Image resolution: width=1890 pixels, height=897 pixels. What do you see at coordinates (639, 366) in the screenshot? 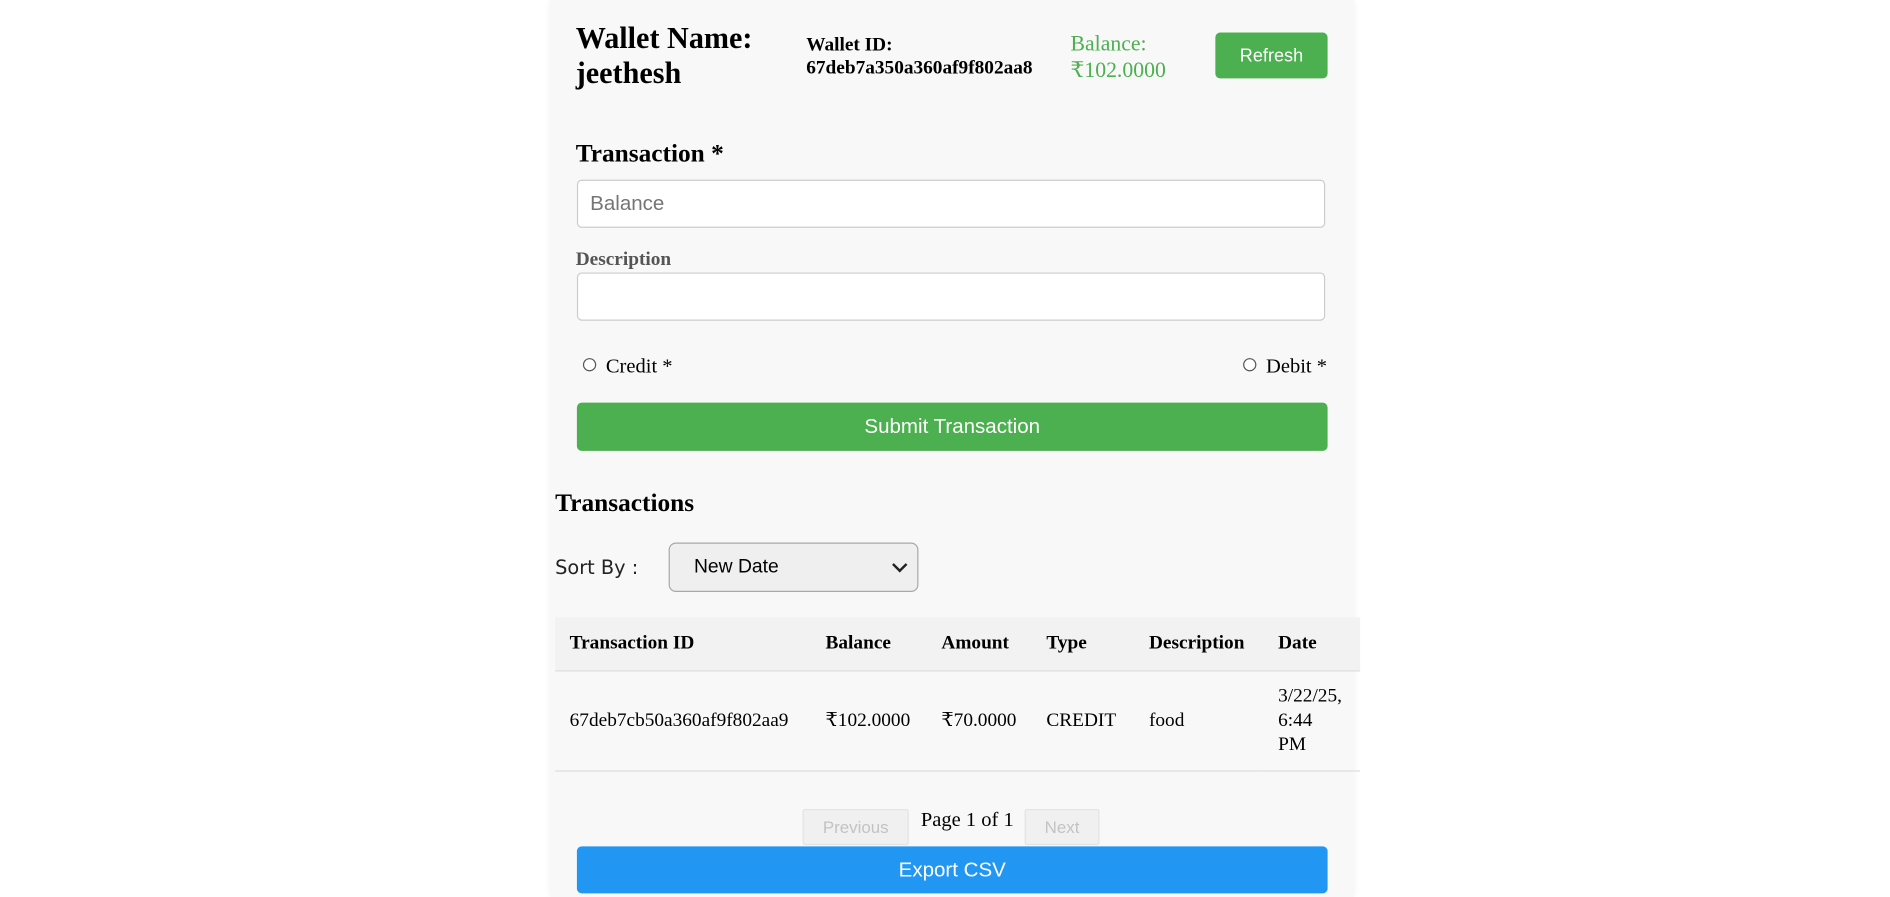
I see `credit-label: Credit *` at bounding box center [639, 366].